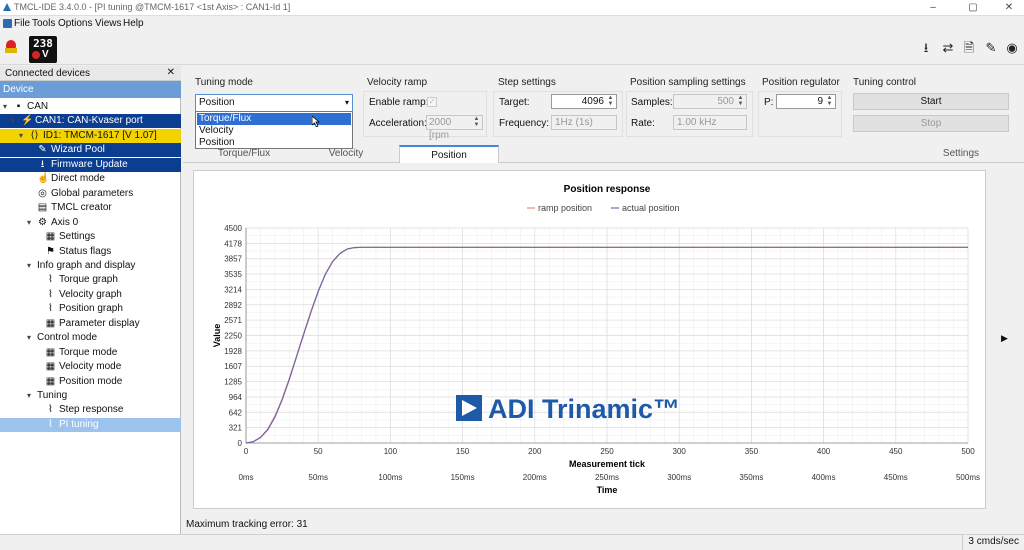 The image size is (1024, 550). Describe the element at coordinates (535, 477) in the screenshot. I see `x2-tick-label: 200ms` at that location.